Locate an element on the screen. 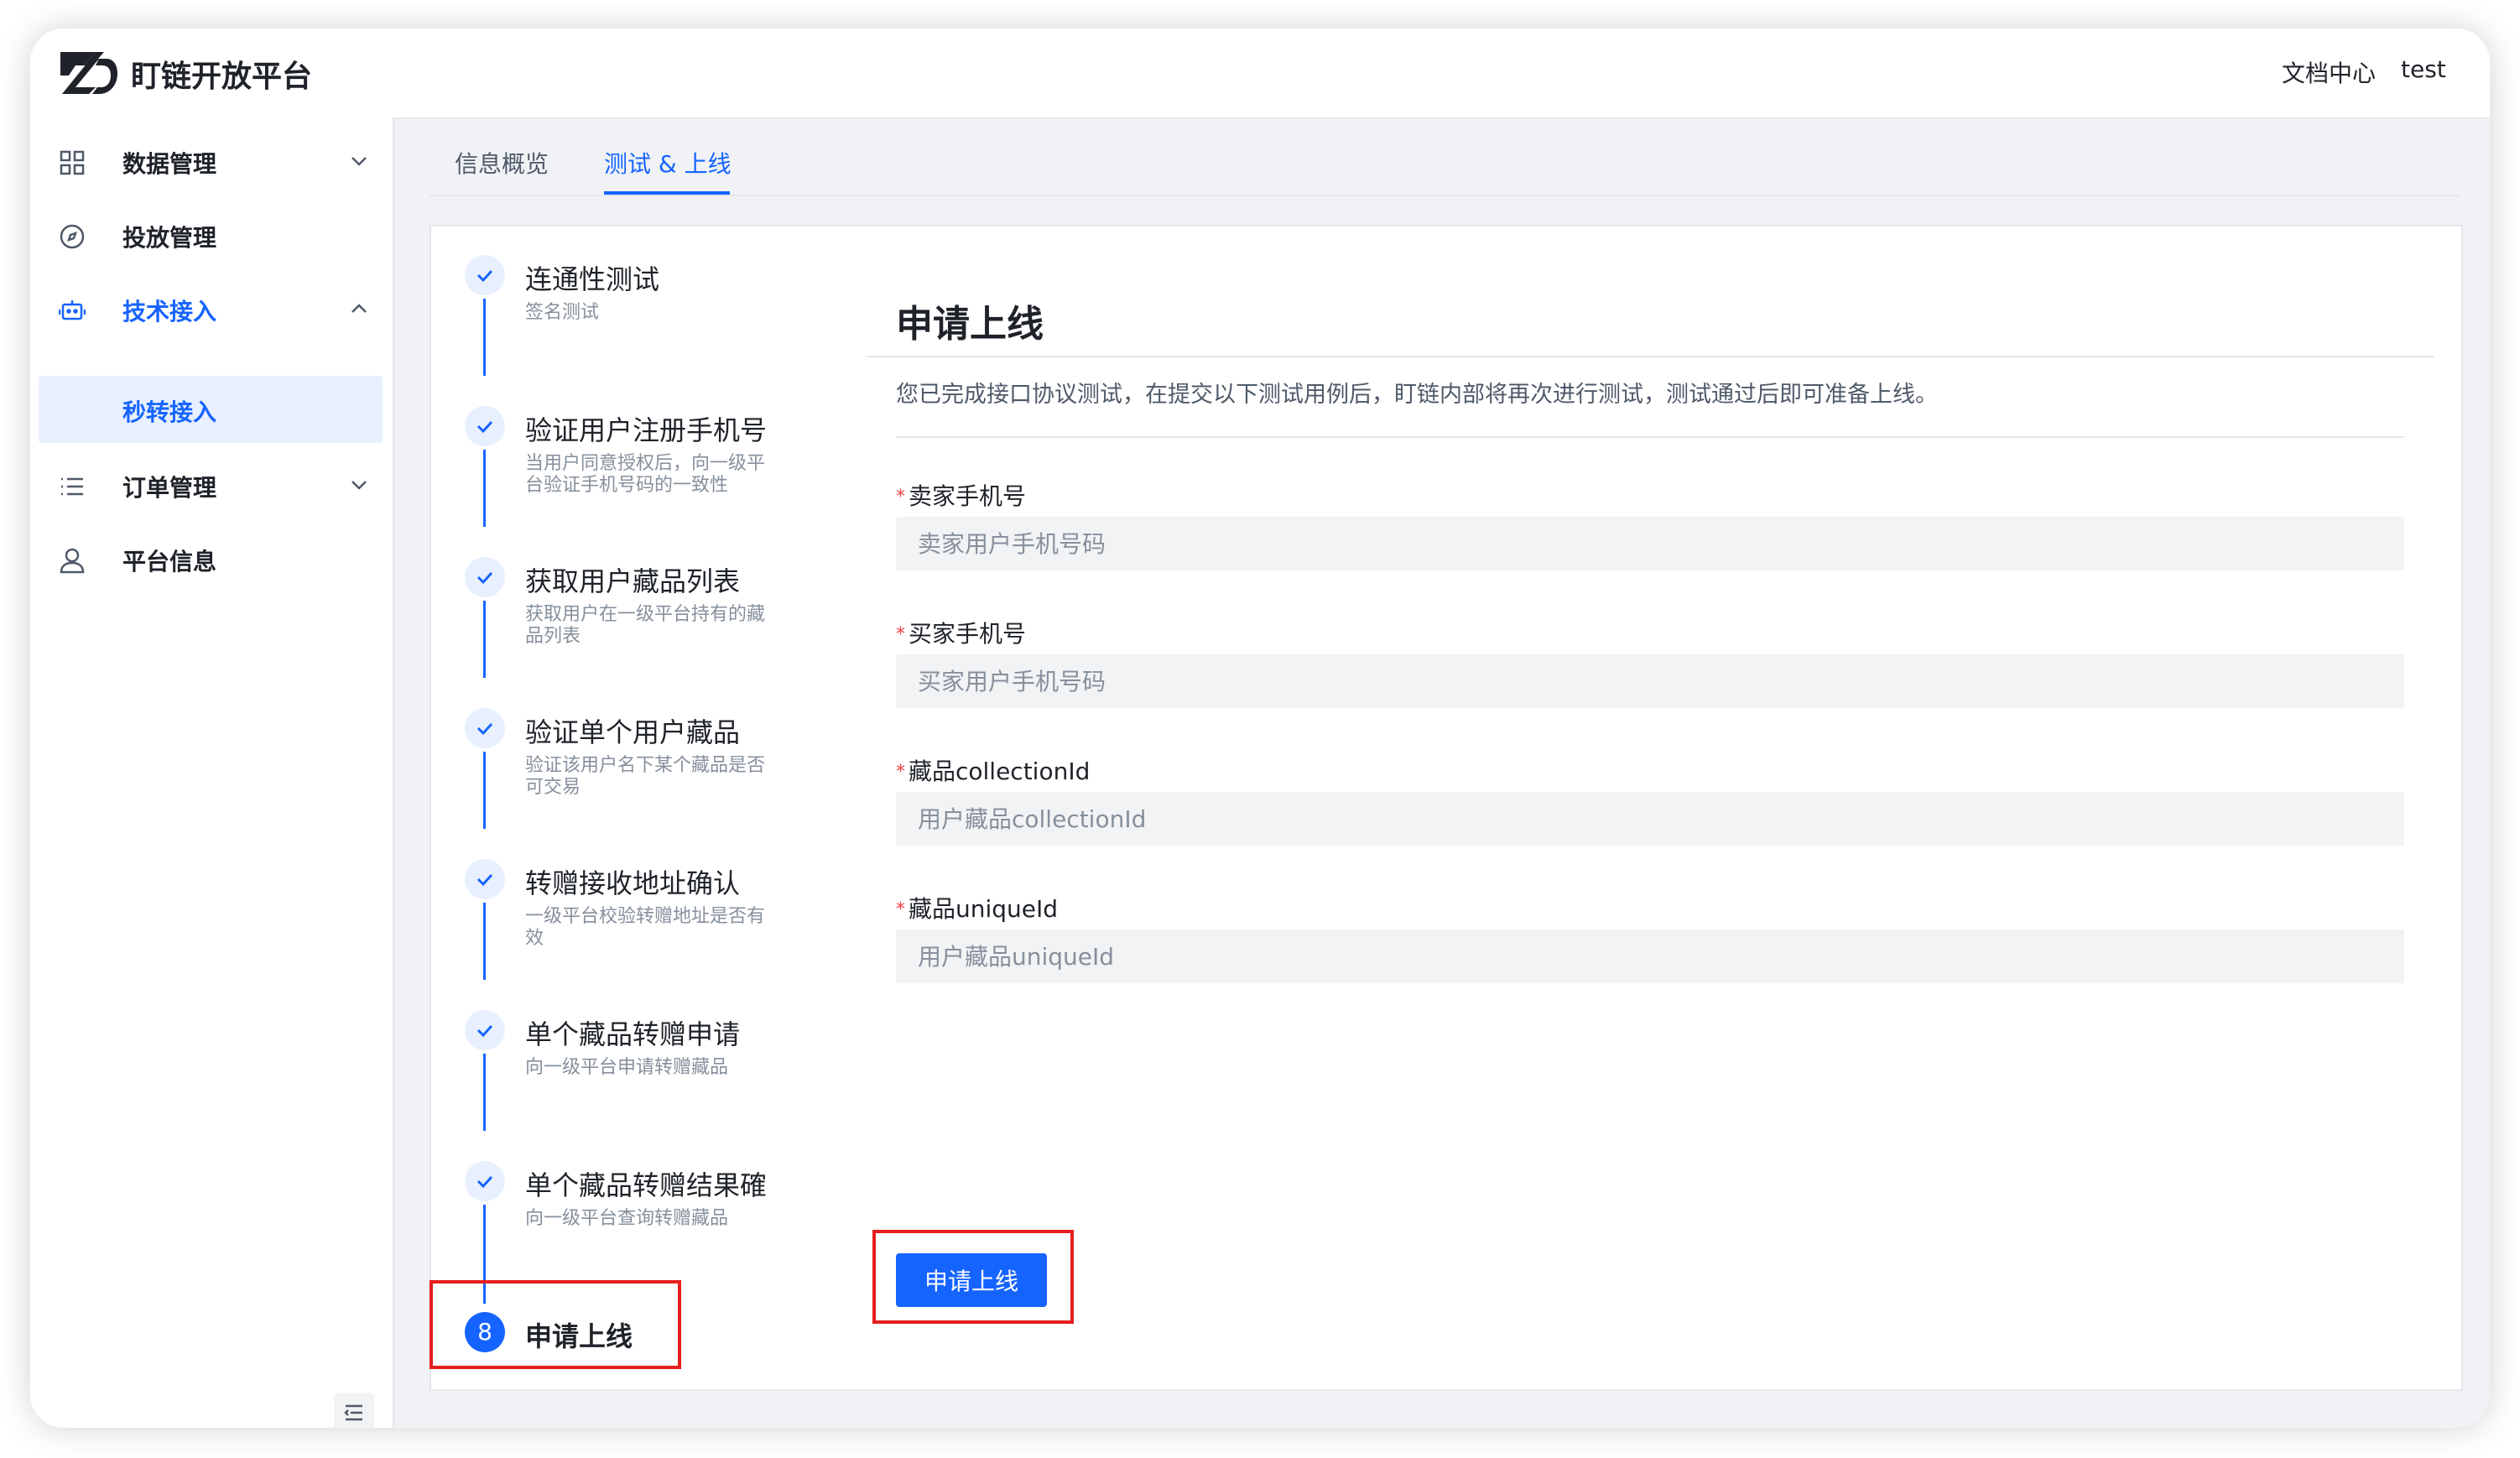  sidebar-item-label: 平台信息 is located at coordinates (169, 561).